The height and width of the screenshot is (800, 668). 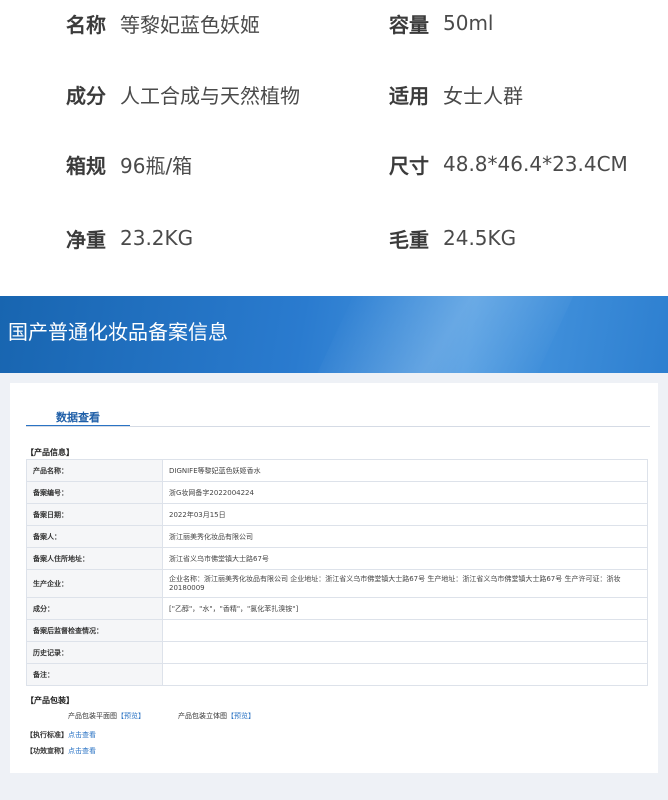 I want to click on row-label: 备案人：, so click(x=94, y=536).